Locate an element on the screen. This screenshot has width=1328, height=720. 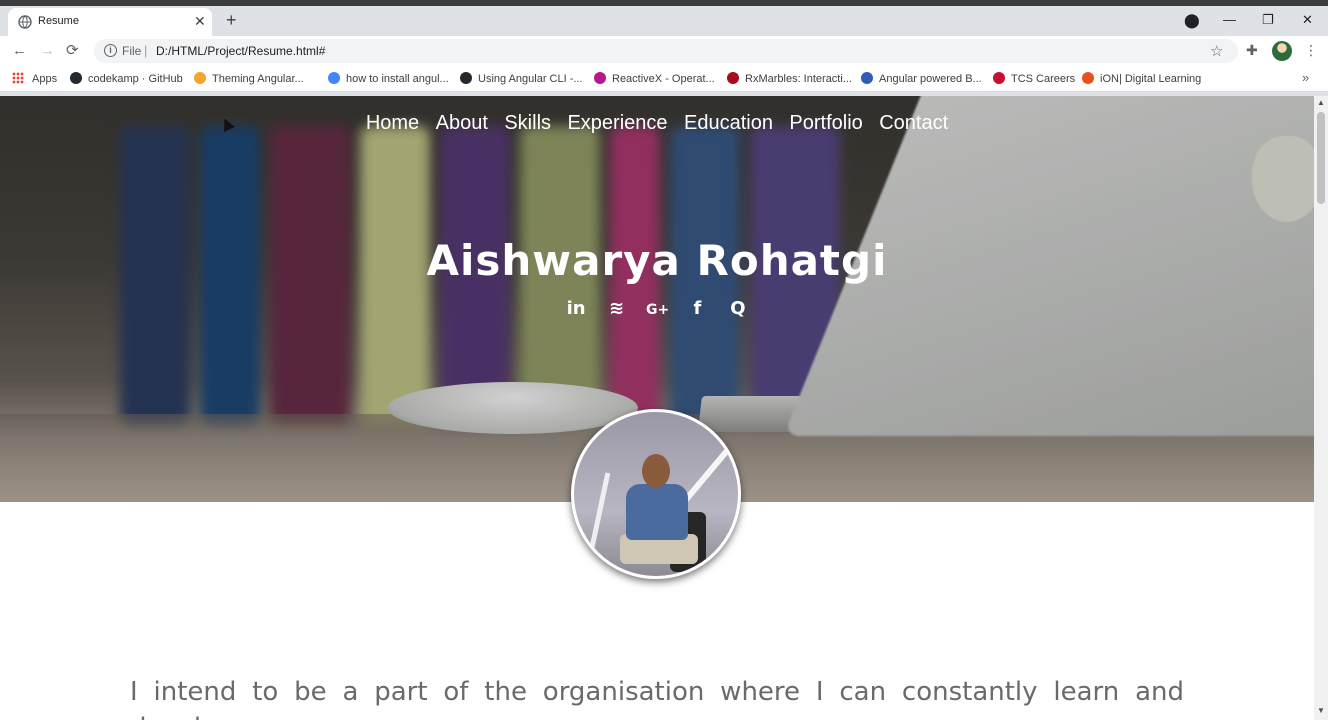
account-menu-icon: ⬤ is located at coordinates (1192, 20).